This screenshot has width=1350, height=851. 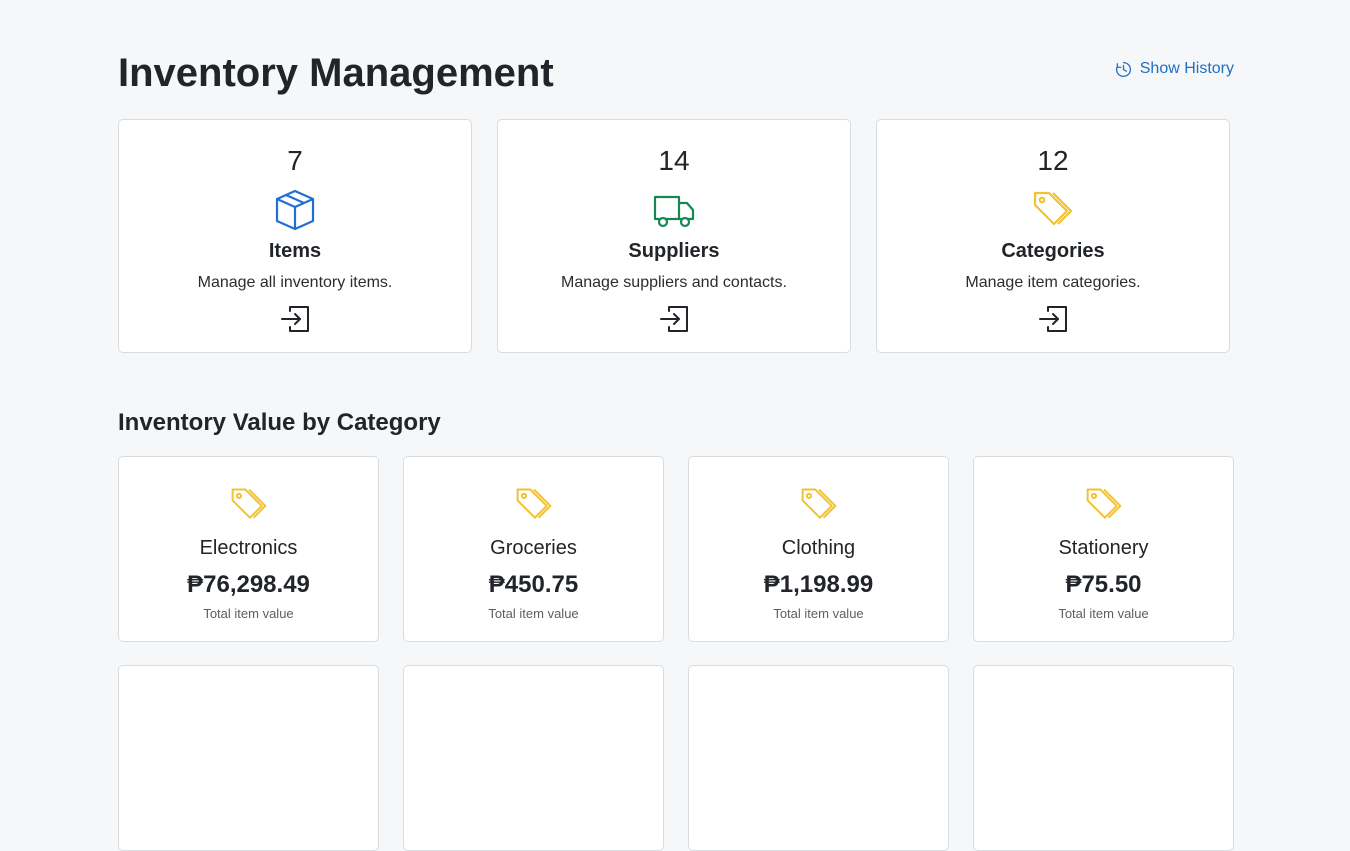 I want to click on items-description: Manage all inventory items., so click(x=295, y=282).